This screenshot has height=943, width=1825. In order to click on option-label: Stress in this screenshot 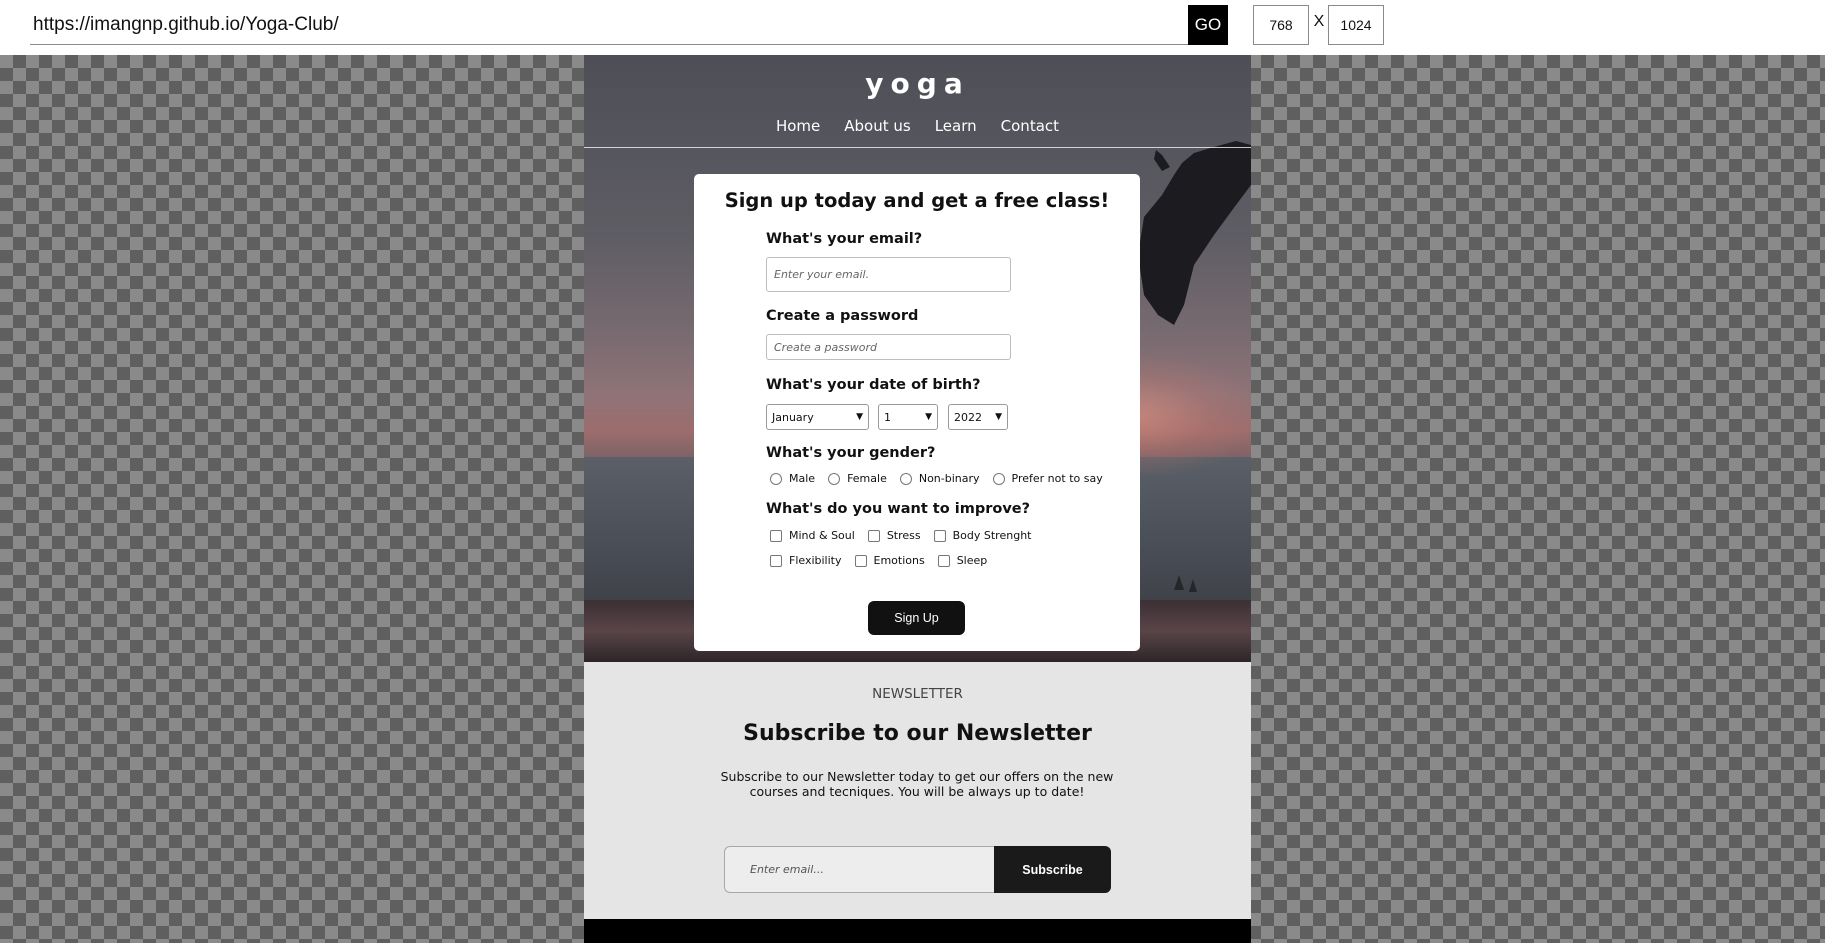, I will do `click(903, 535)`.